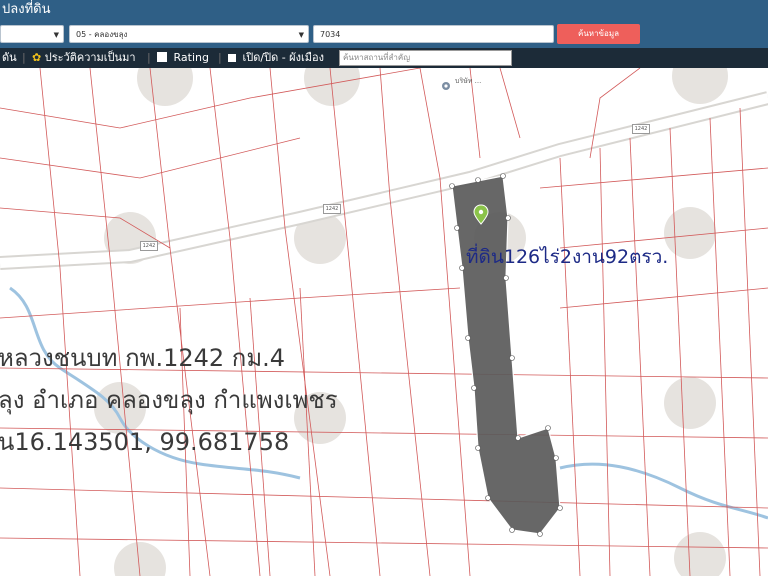  Describe the element at coordinates (145, 442) in the screenshot. I see `address-line-3: น16.143501, 99.681758` at that location.